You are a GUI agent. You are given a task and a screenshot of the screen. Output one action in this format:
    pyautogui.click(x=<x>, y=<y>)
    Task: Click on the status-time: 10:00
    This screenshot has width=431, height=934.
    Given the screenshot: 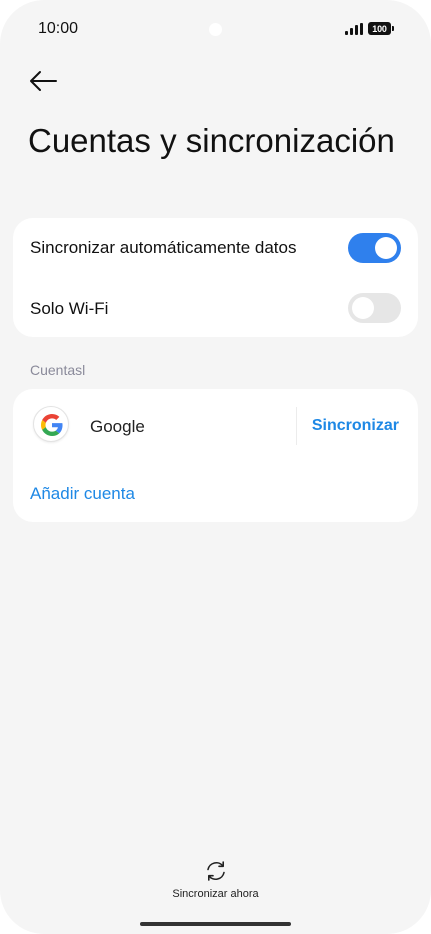 What is the action you would take?
    pyautogui.click(x=58, y=28)
    